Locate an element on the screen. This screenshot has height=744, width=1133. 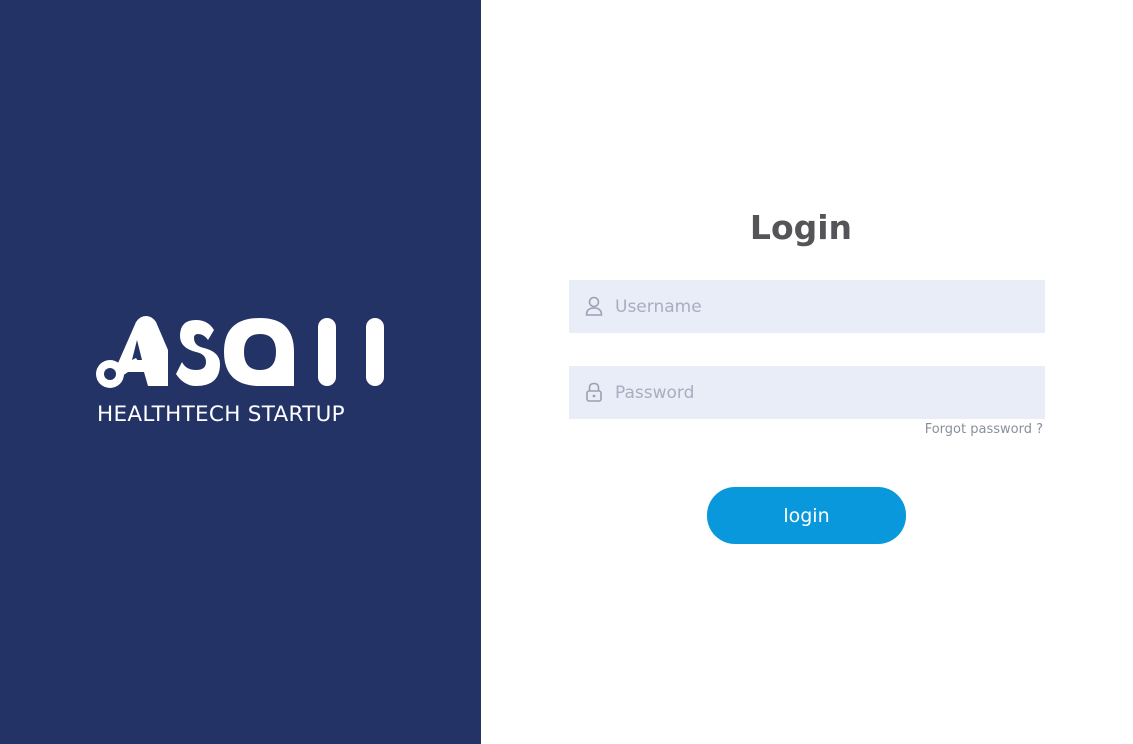
login-button: login is located at coordinates (806, 515).